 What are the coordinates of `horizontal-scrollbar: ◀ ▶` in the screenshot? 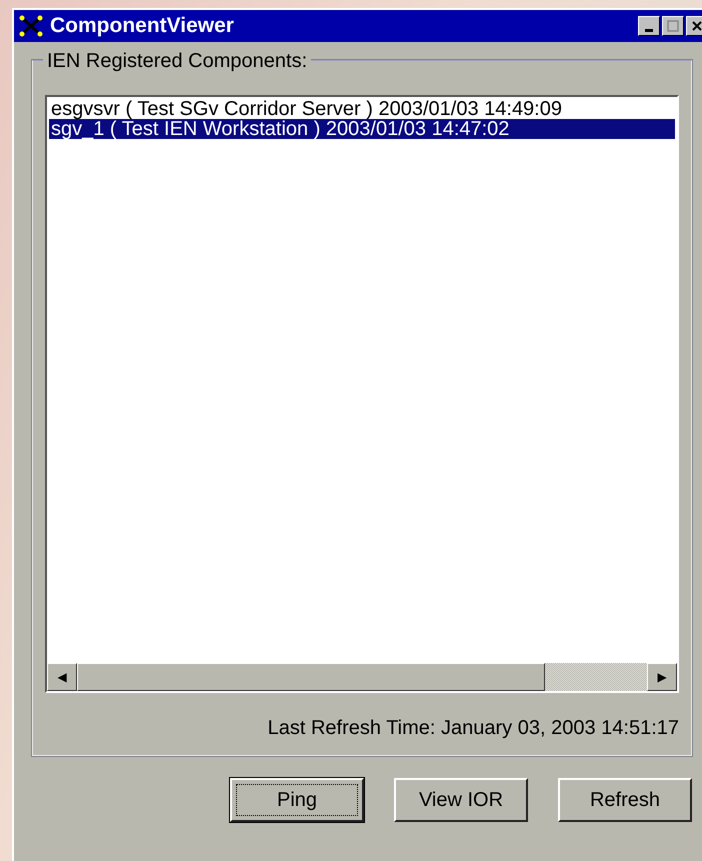 It's located at (362, 677).